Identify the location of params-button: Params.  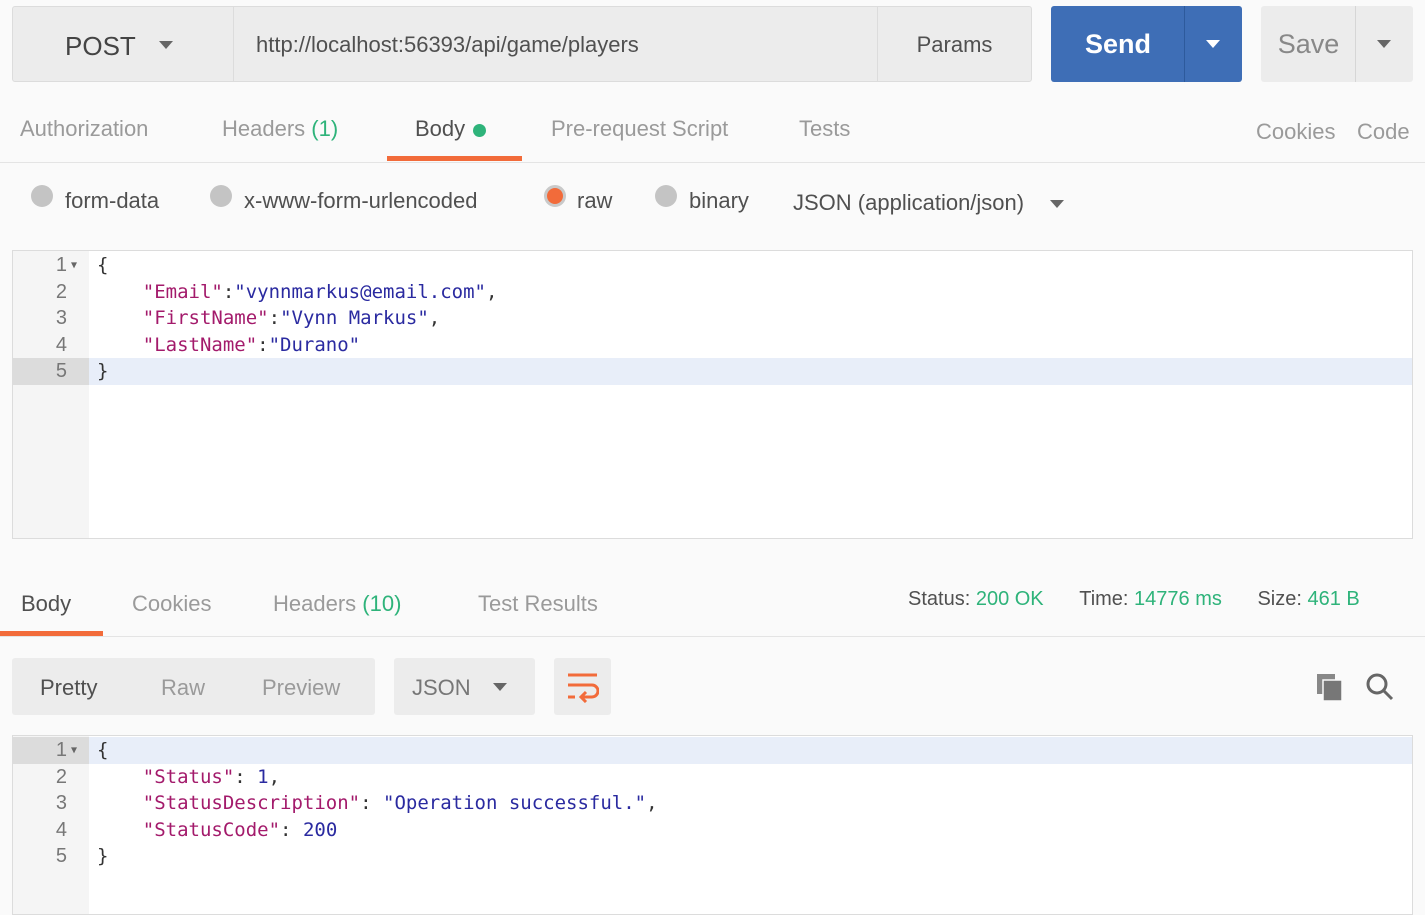
(954, 44).